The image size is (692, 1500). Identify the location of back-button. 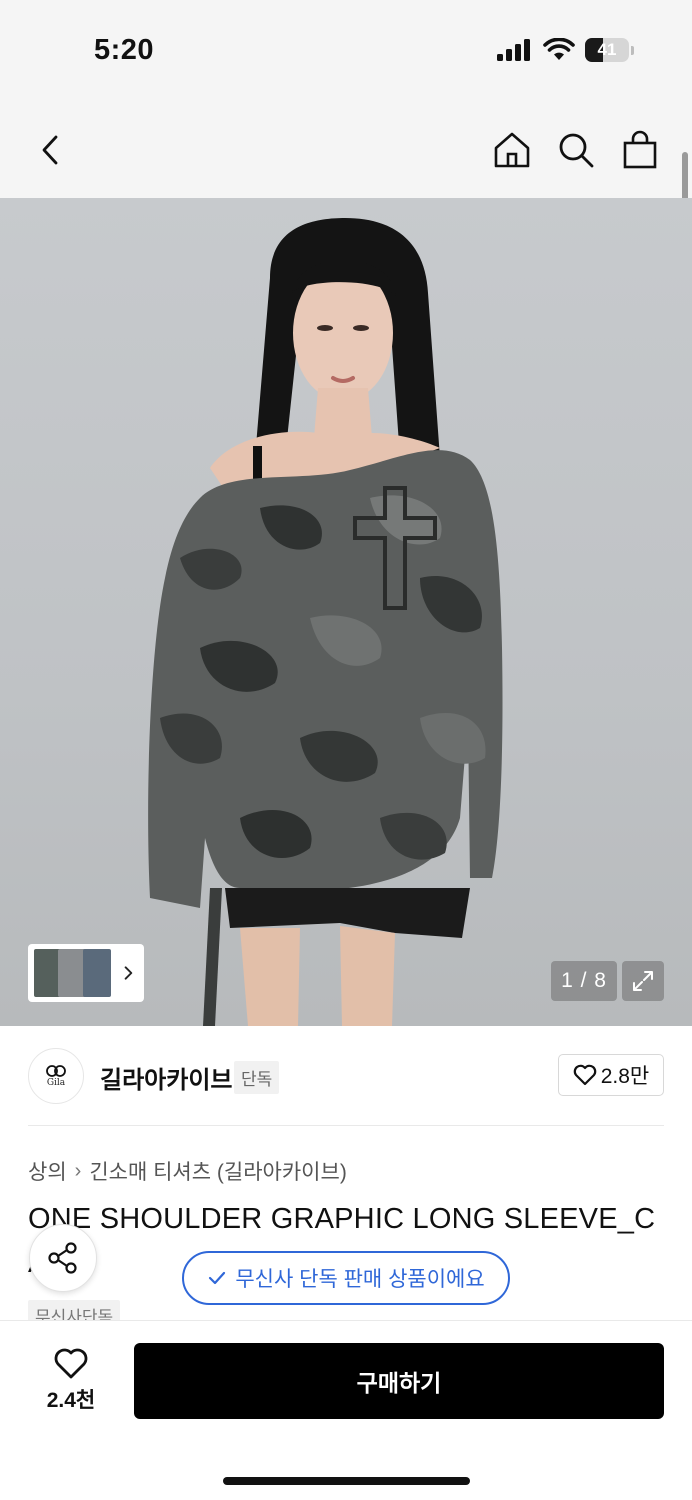
(50, 150).